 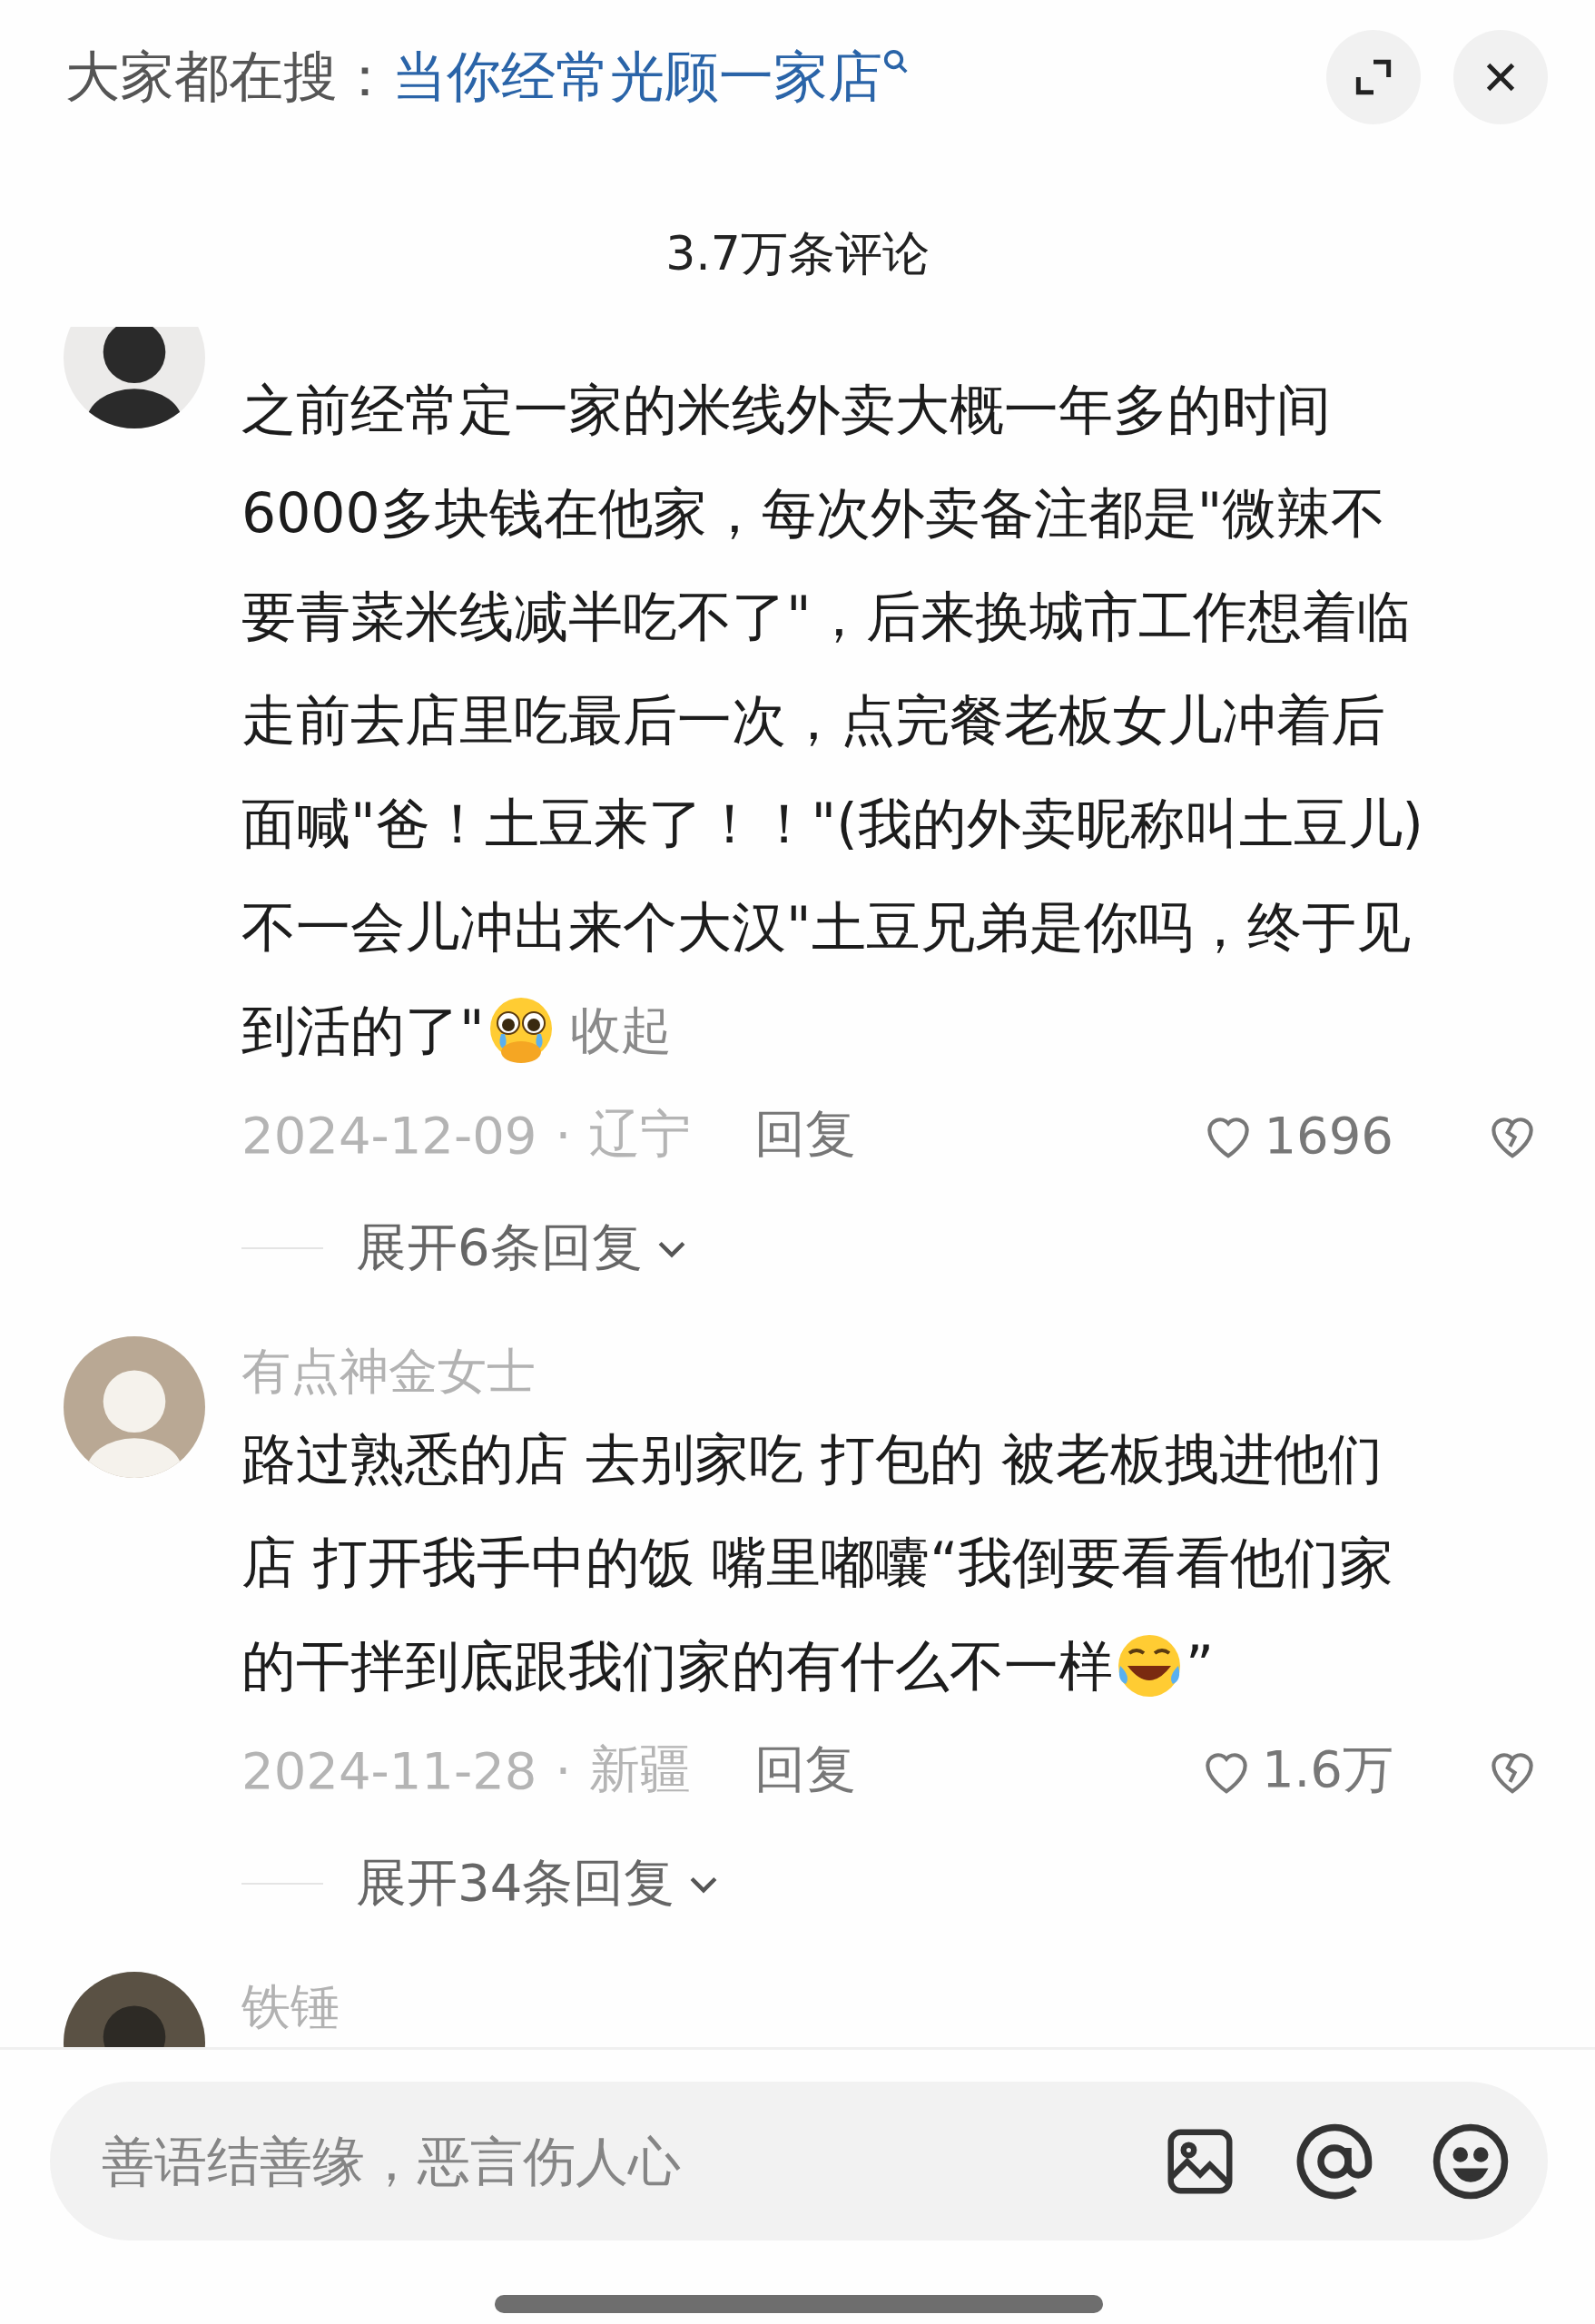 What do you see at coordinates (813, 513) in the screenshot?
I see `comment-text: 6000多块钱在他家，每次外卖备注都是"微辣不` at bounding box center [813, 513].